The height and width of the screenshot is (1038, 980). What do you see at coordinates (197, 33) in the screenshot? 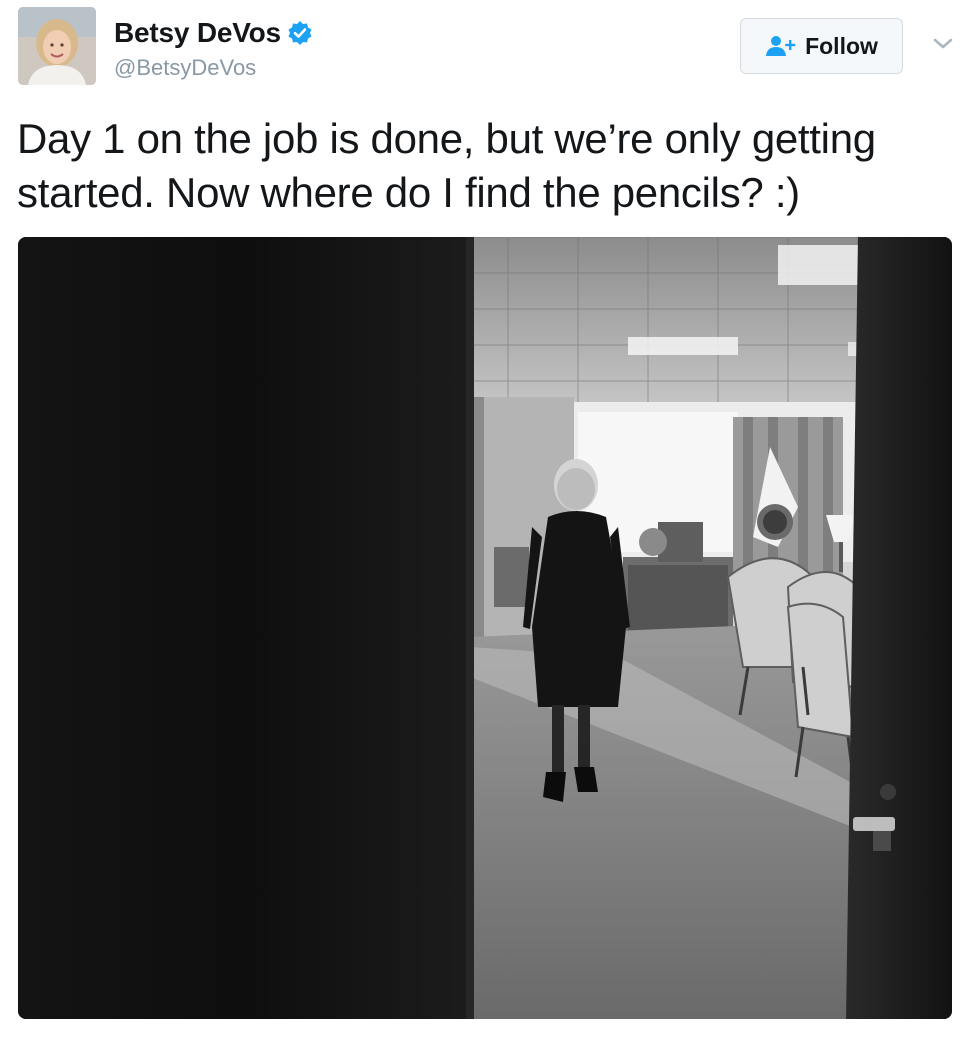
I see `display-name: Betsy DeVos` at bounding box center [197, 33].